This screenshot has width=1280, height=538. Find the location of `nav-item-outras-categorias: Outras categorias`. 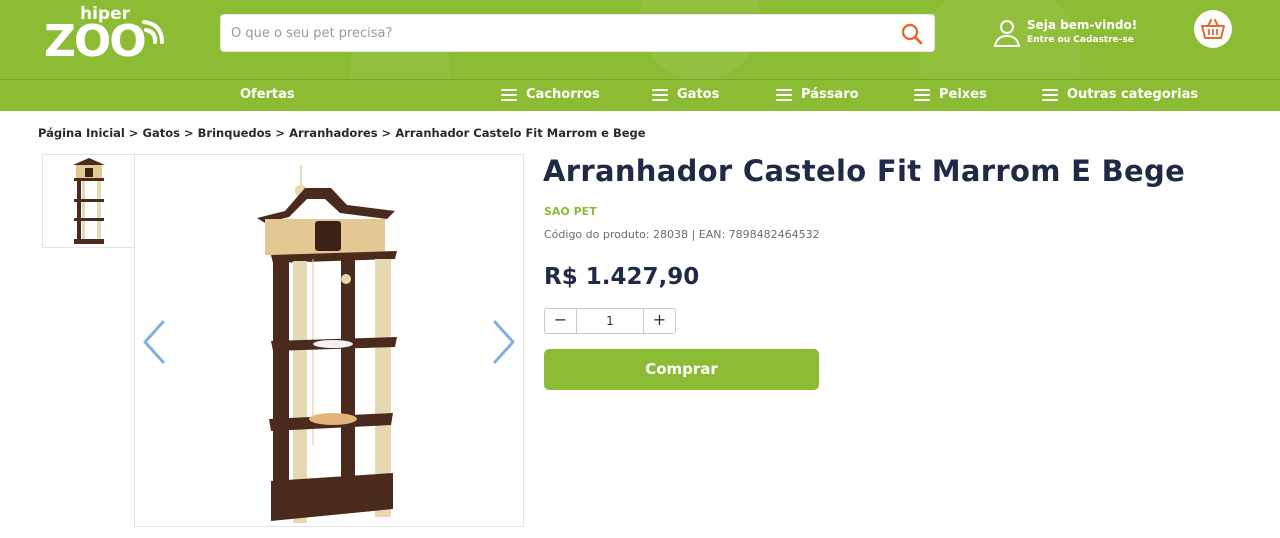

nav-item-outras-categorias: Outras categorias is located at coordinates (1120, 94).